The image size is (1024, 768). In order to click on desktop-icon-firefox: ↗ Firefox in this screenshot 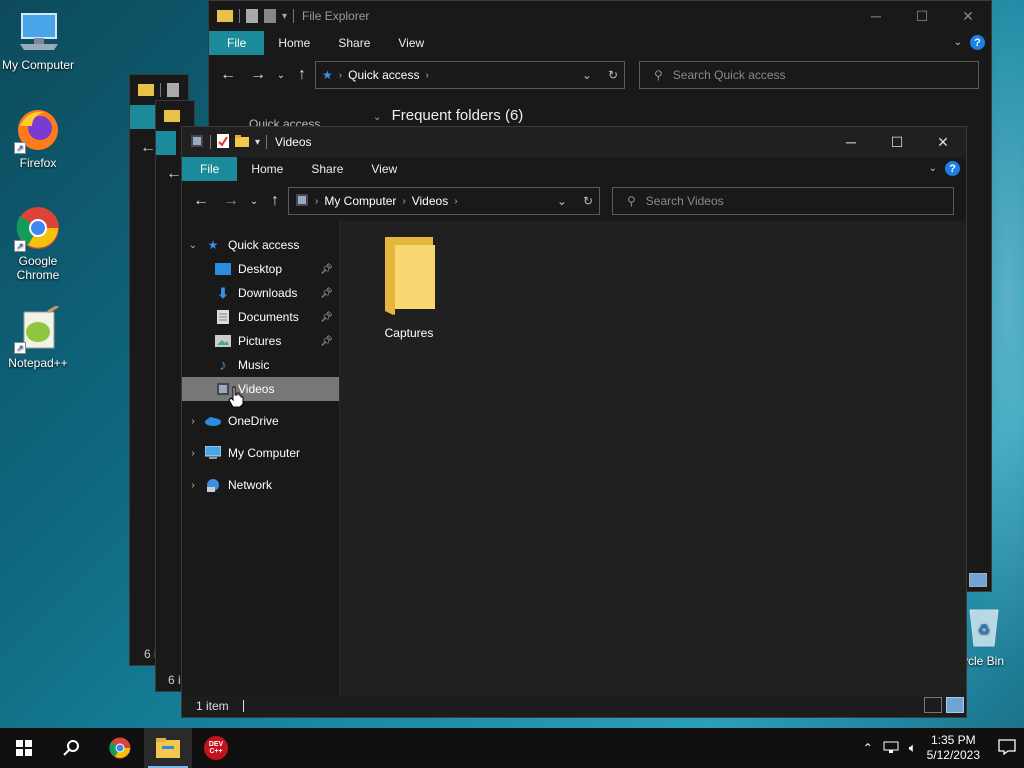, I will do `click(38, 138)`.